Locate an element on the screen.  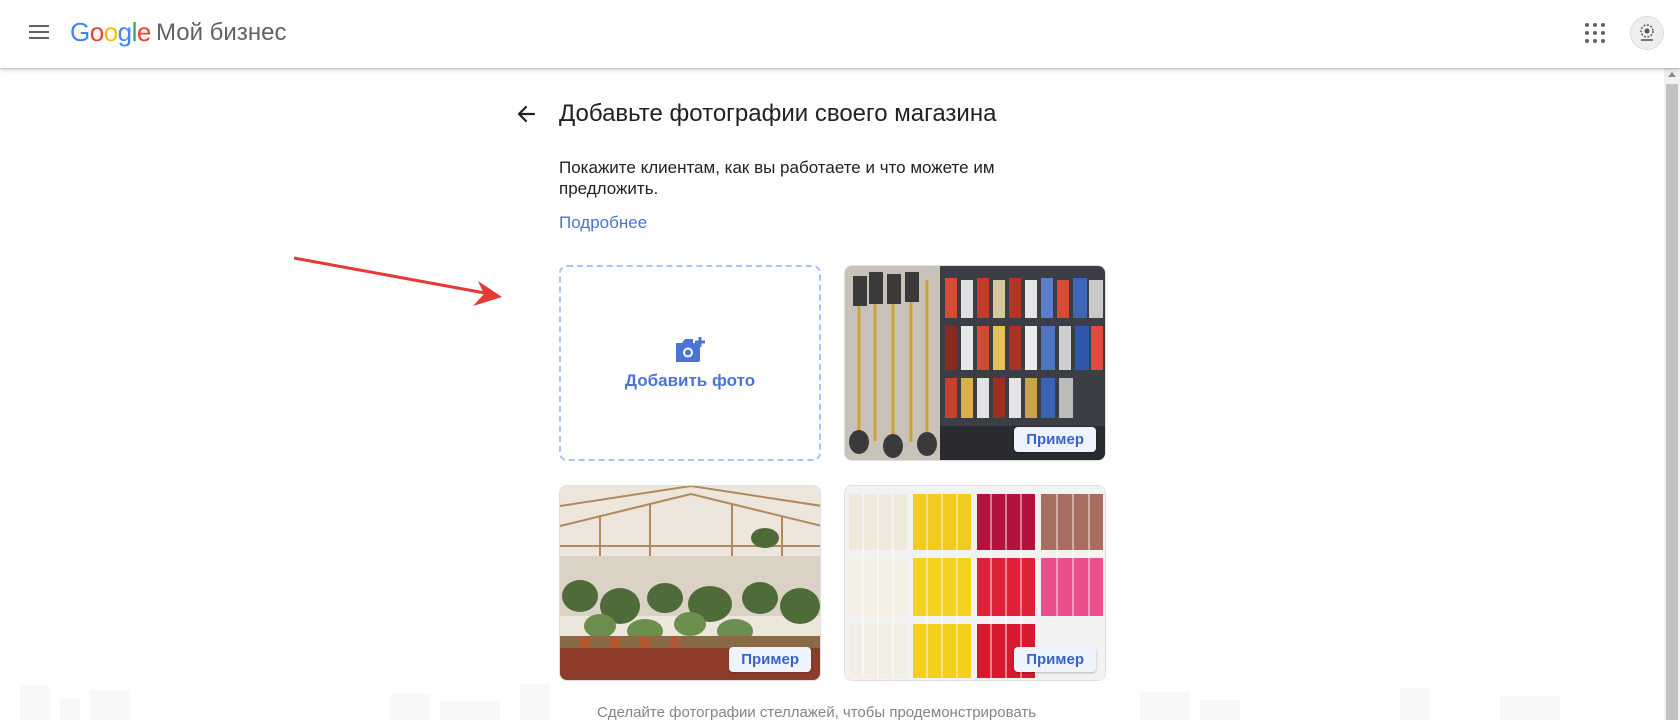
apps-grid-icon is located at coordinates (1595, 33).